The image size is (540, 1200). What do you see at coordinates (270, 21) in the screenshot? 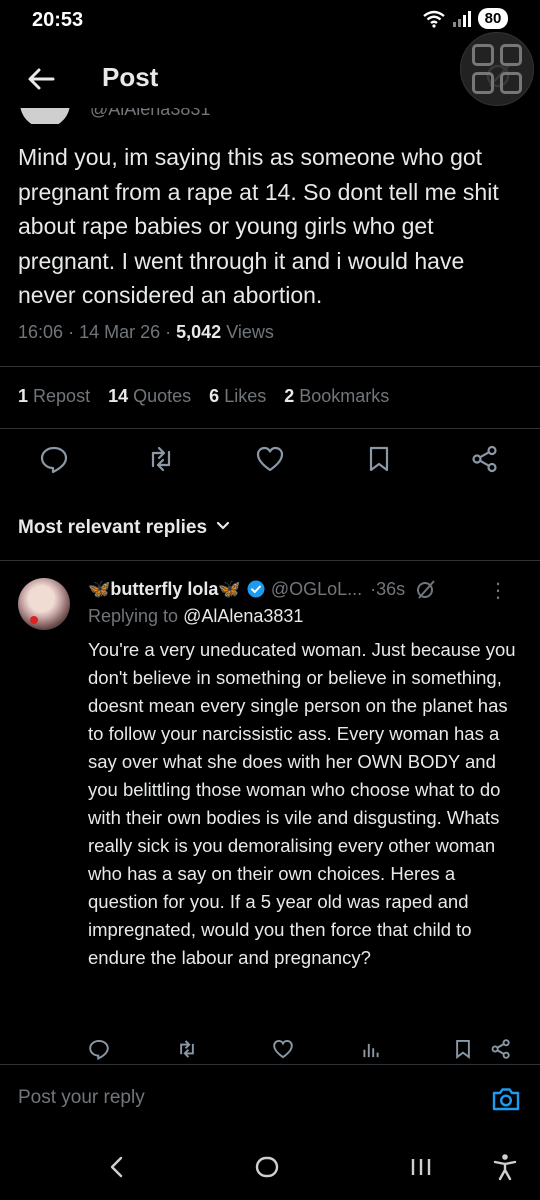
I see `status-bar: 20:53 80` at bounding box center [270, 21].